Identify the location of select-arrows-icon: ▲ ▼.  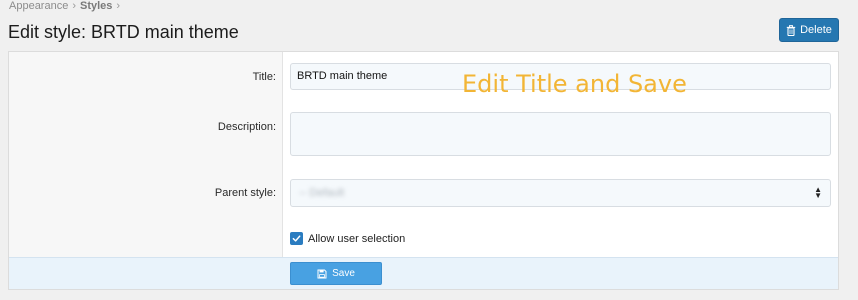
(818, 192).